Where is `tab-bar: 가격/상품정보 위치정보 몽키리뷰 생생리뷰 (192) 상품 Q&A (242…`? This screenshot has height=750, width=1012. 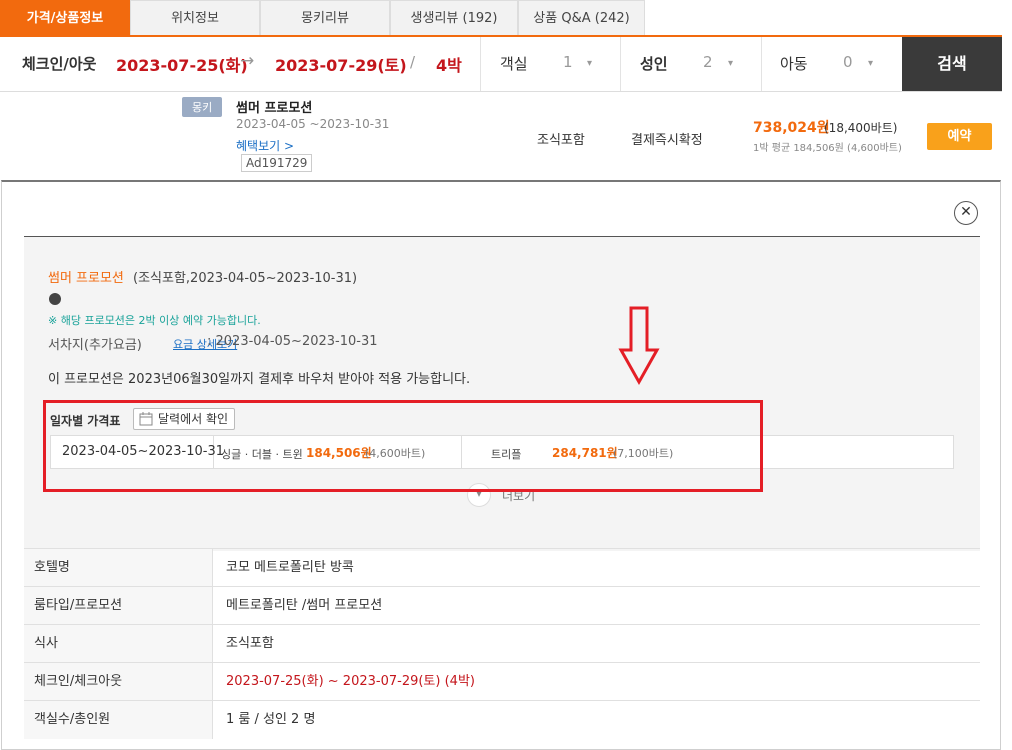
tab-bar: 가격/상품정보 위치정보 몽키리뷰 생생리뷰 (192) 상품 Q&A (242… is located at coordinates (501, 17).